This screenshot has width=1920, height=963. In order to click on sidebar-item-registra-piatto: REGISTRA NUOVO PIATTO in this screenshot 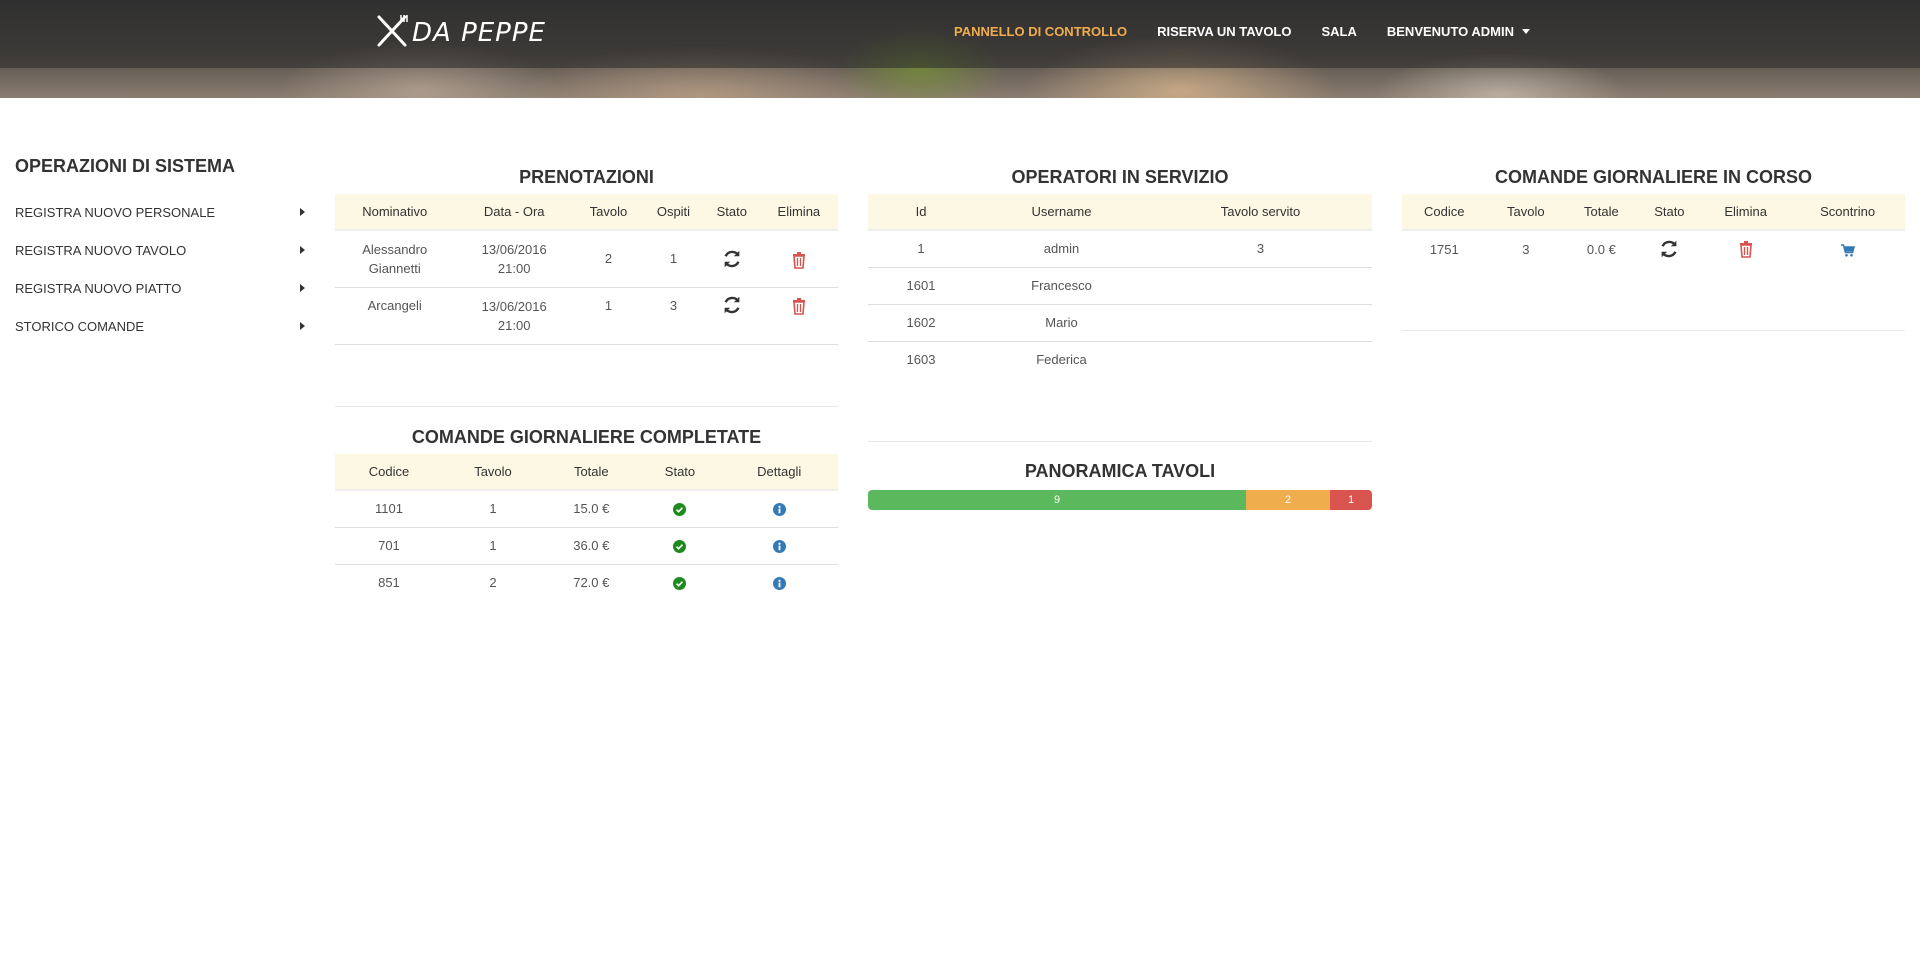, I will do `click(160, 288)`.